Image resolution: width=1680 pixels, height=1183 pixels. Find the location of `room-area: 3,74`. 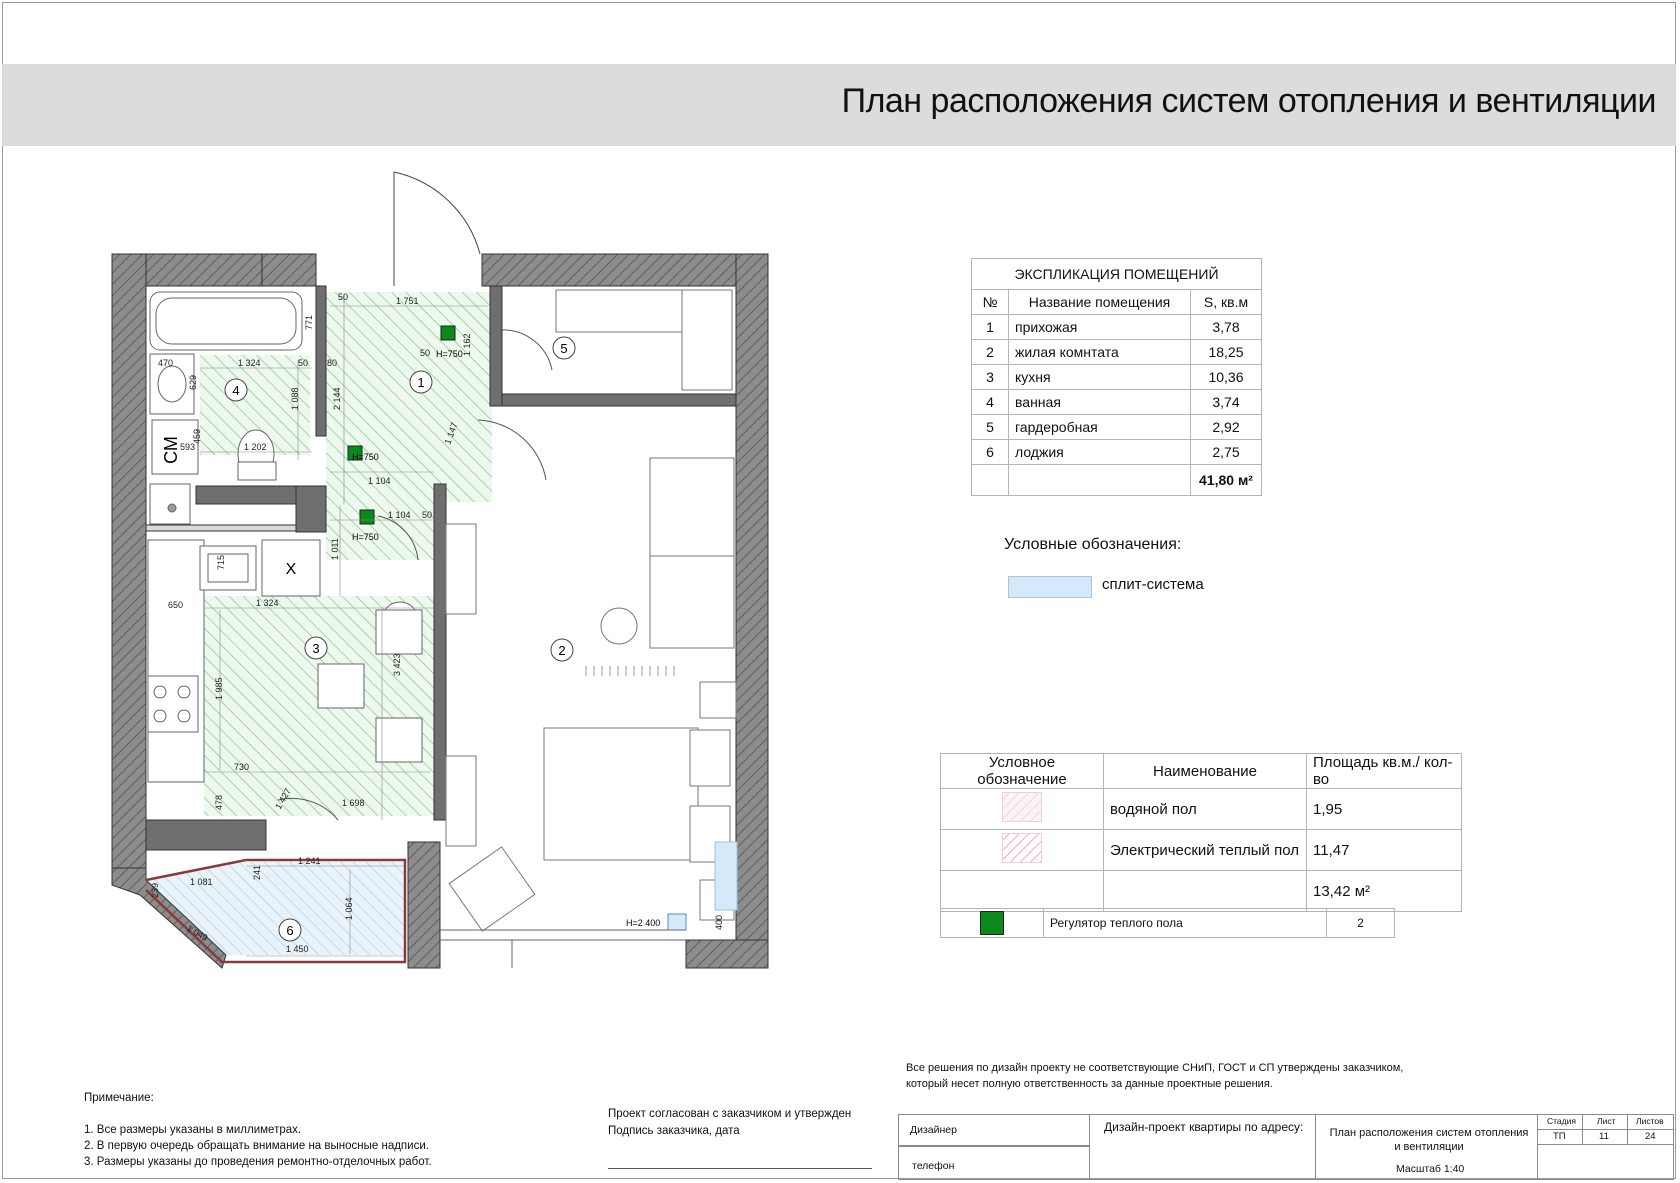

room-area: 3,74 is located at coordinates (1226, 402).